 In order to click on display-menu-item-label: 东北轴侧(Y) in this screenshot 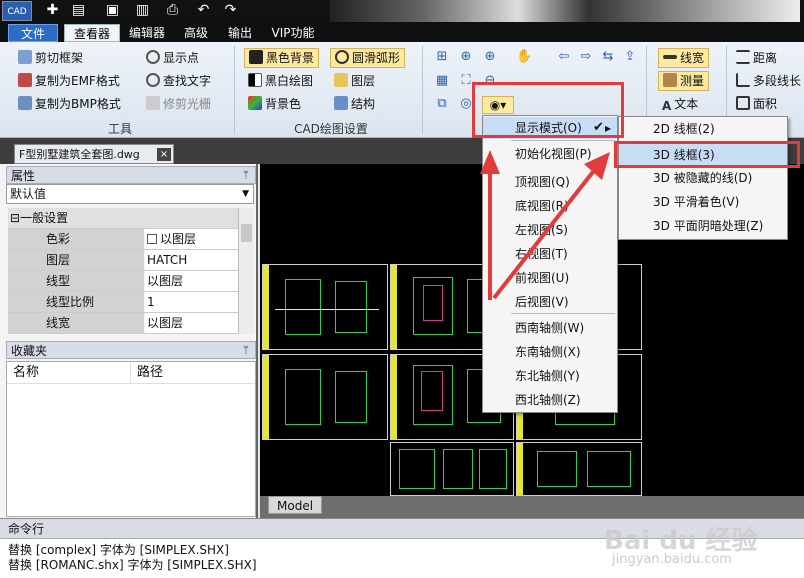, I will do `click(547, 376)`.